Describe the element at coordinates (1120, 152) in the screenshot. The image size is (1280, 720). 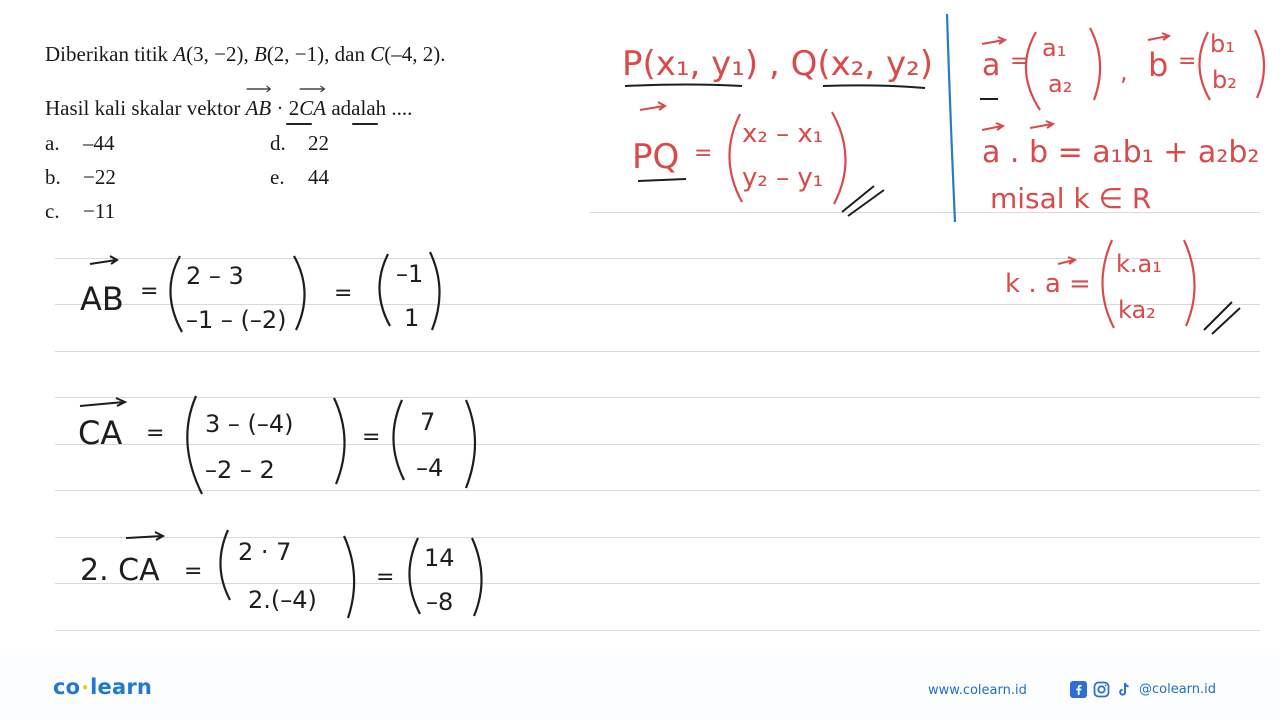
I see `note-dot-formula: a . b = a₁b₁ + a₂b₂` at that location.